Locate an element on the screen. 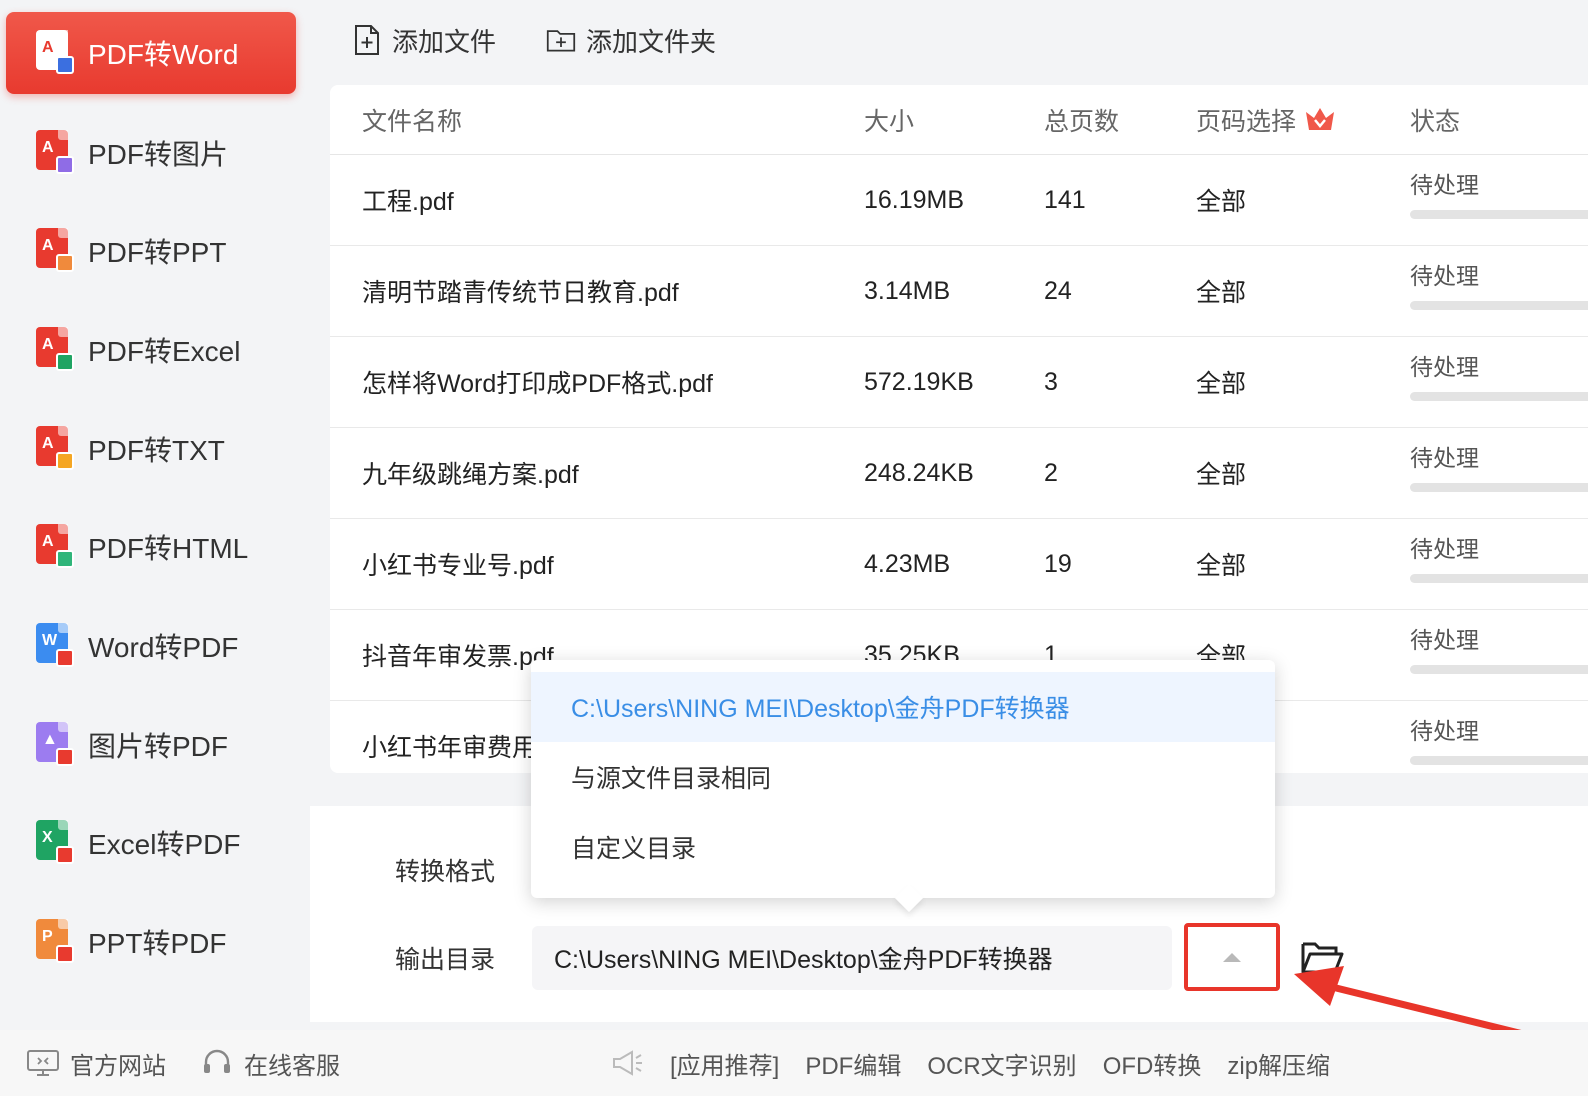 The height and width of the screenshot is (1096, 1588). sidebar-item-pdf-to-txt: A PDF转TXT is located at coordinates (151, 449).